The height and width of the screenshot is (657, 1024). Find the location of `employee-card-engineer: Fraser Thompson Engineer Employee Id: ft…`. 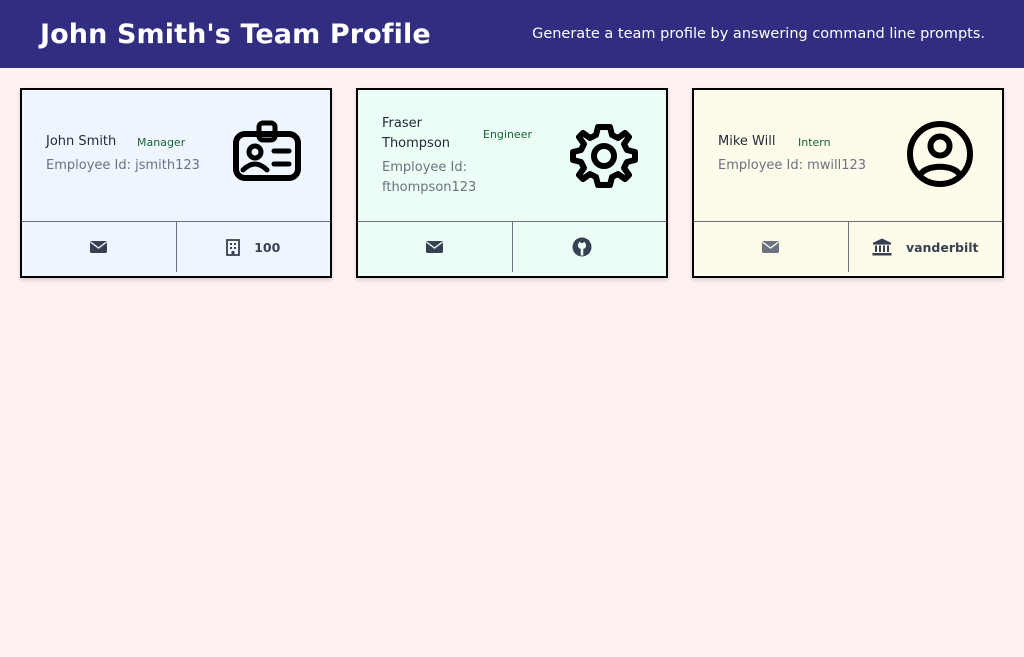

employee-card-engineer: Fraser Thompson Engineer Employee Id: ft… is located at coordinates (512, 183).